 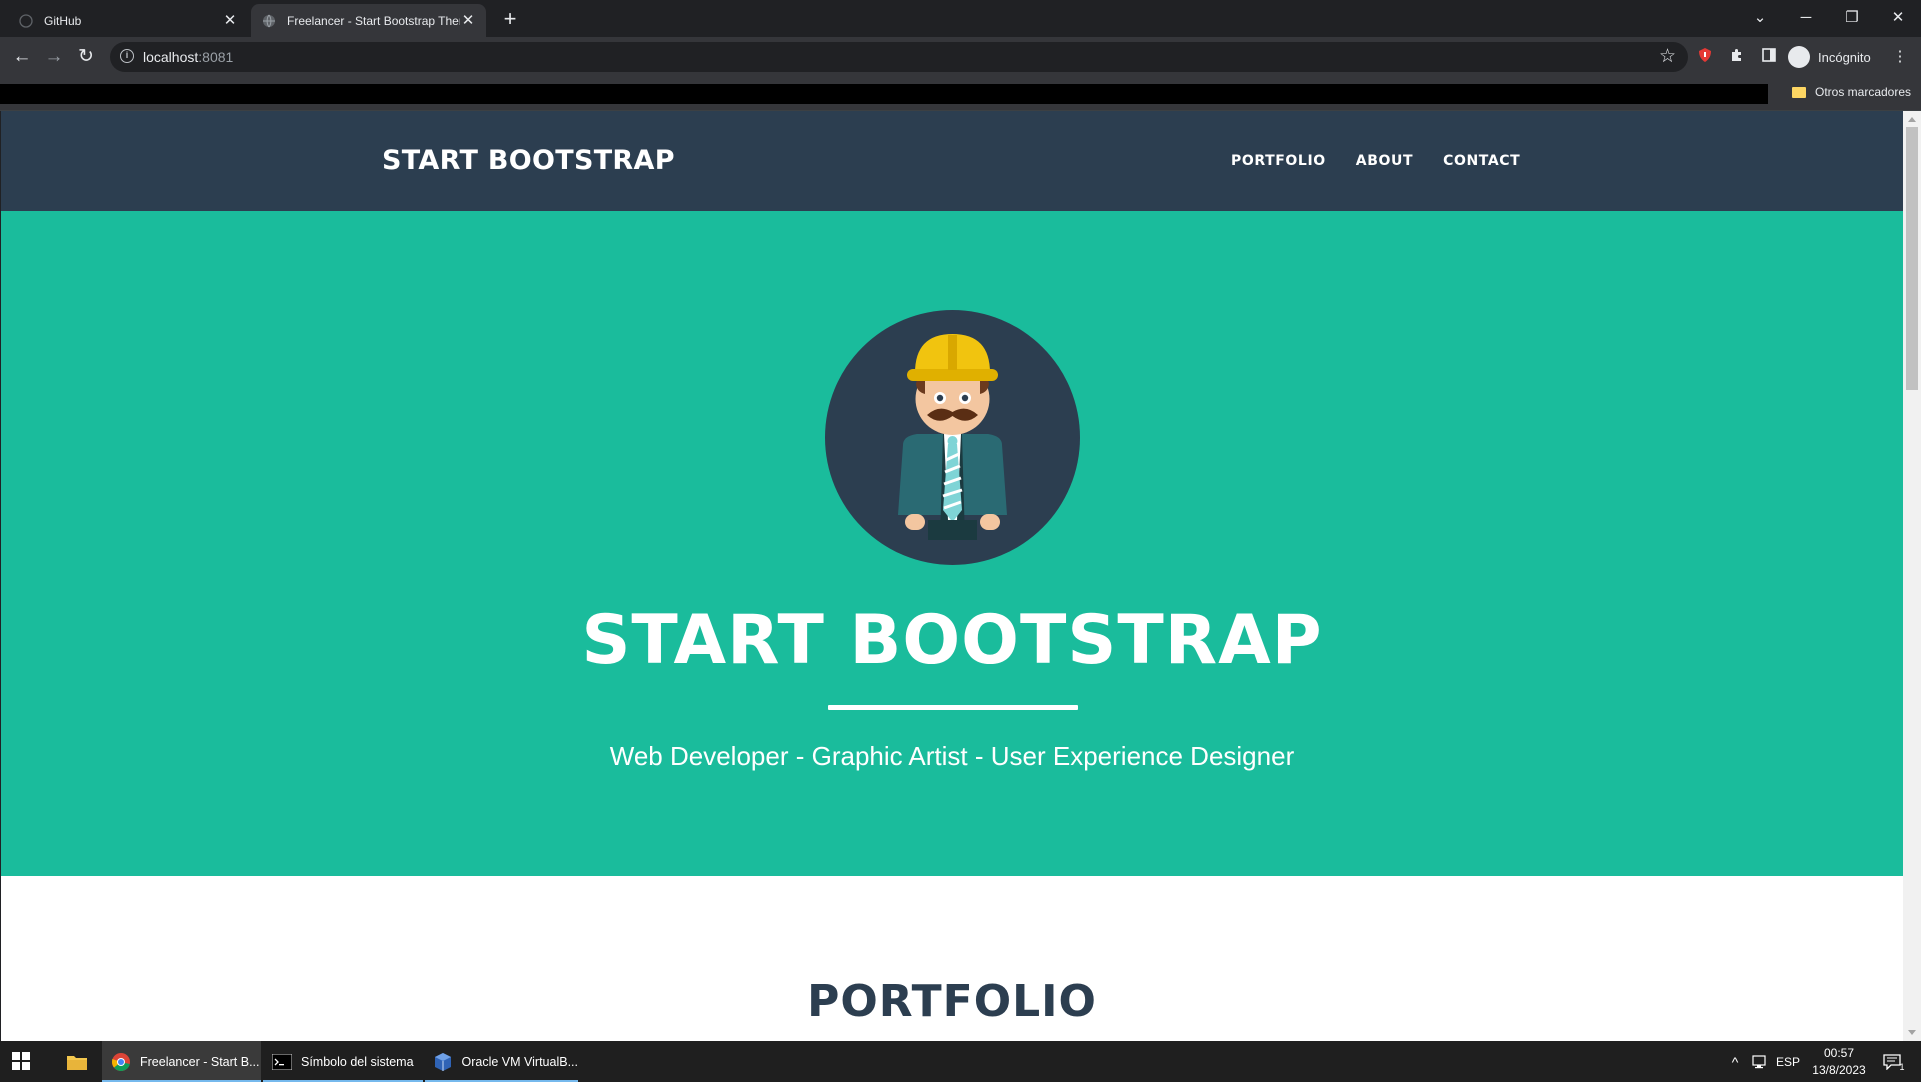 What do you see at coordinates (1902, 1066) in the screenshot?
I see `notification-count: 1` at bounding box center [1902, 1066].